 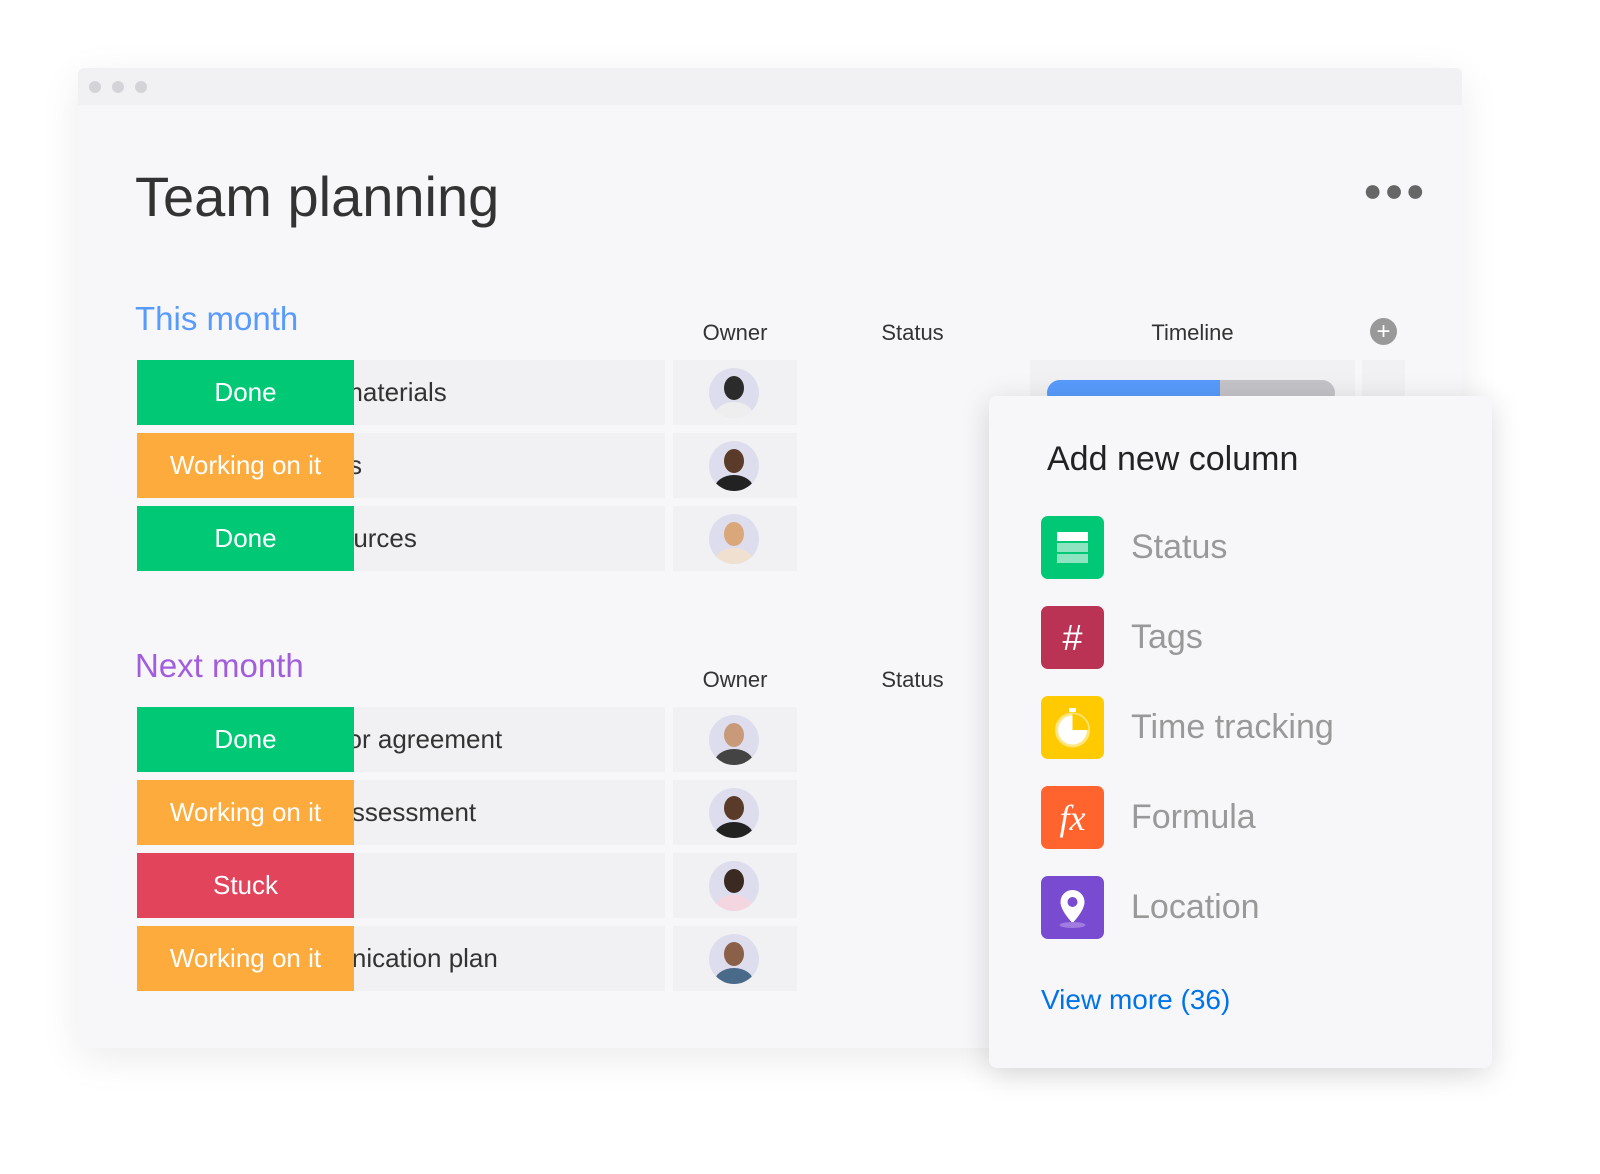 What do you see at coordinates (1193, 817) in the screenshot?
I see `option-label: Formula` at bounding box center [1193, 817].